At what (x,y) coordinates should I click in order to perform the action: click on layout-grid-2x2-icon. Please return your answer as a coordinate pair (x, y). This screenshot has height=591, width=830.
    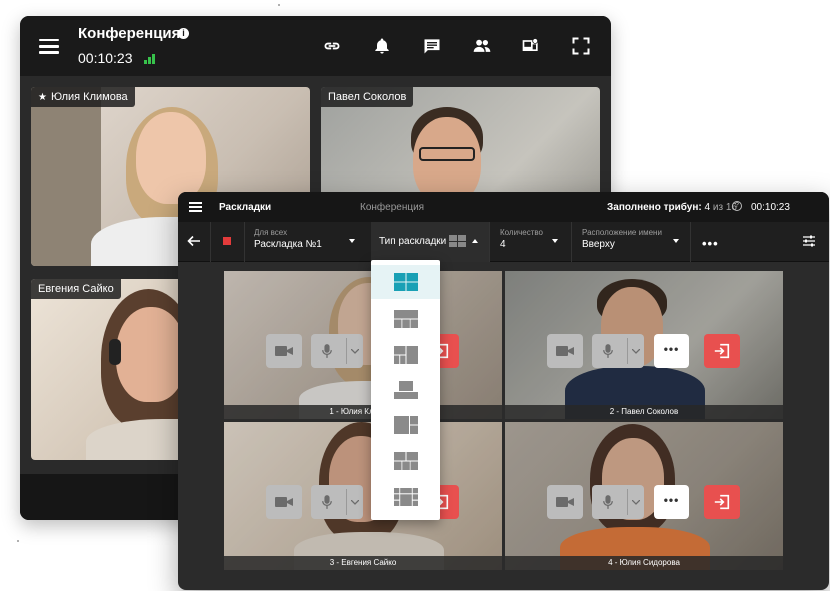
    Looking at the image, I should click on (406, 282).